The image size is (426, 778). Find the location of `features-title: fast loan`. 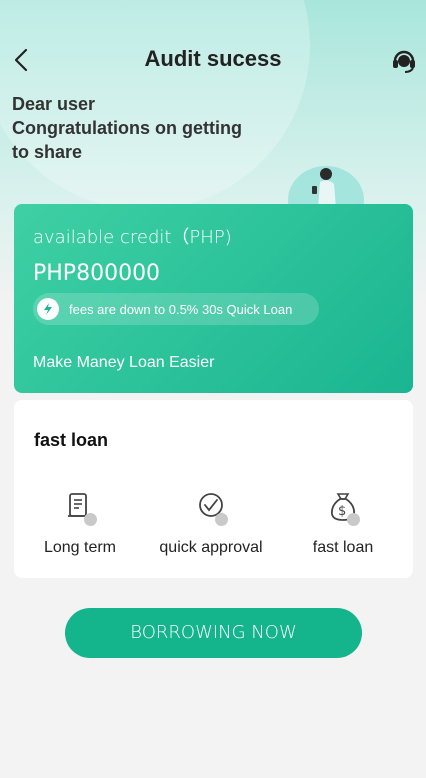

features-title: fast loan is located at coordinates (71, 440).